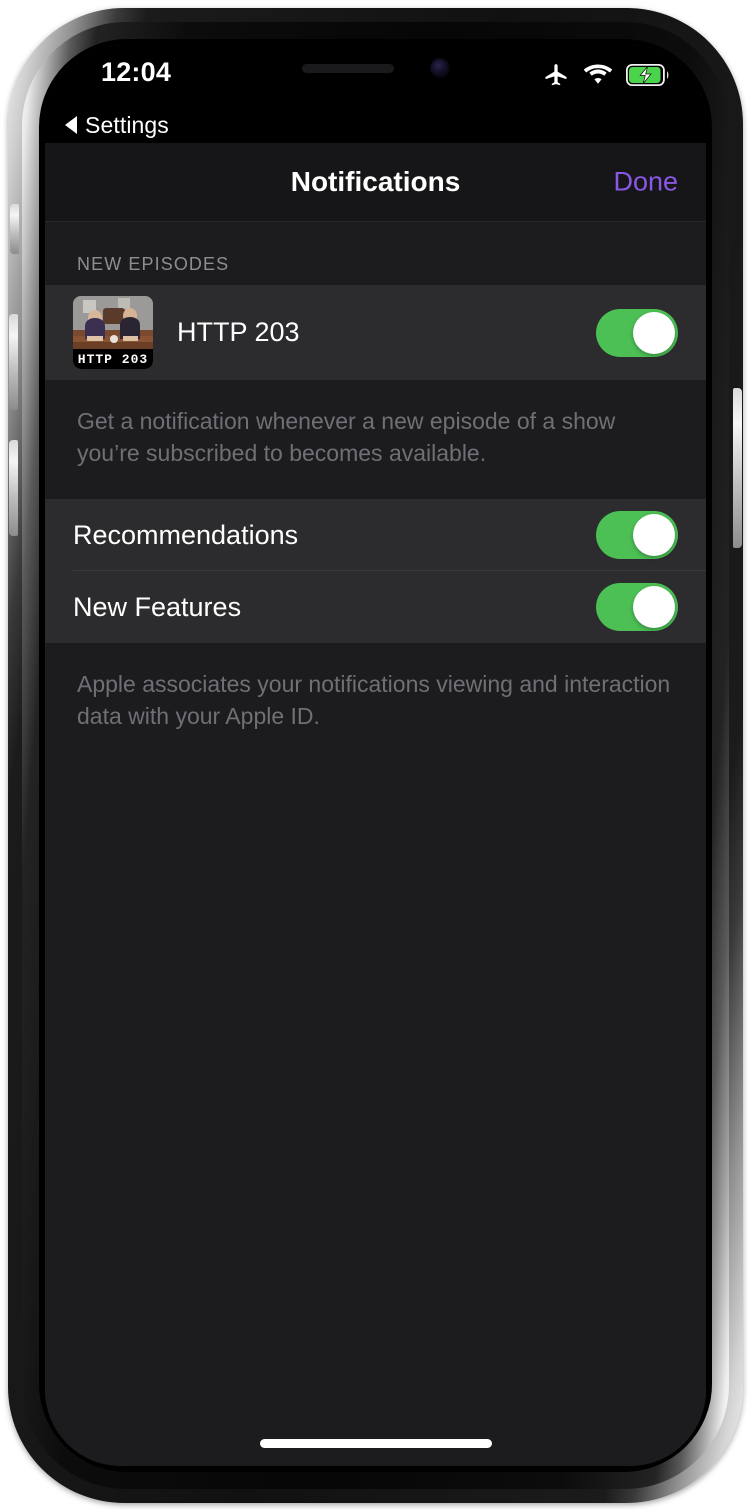 This screenshot has width=751, height=1511. What do you see at coordinates (375, 607) in the screenshot?
I see `list-item-new-features: New Features` at bounding box center [375, 607].